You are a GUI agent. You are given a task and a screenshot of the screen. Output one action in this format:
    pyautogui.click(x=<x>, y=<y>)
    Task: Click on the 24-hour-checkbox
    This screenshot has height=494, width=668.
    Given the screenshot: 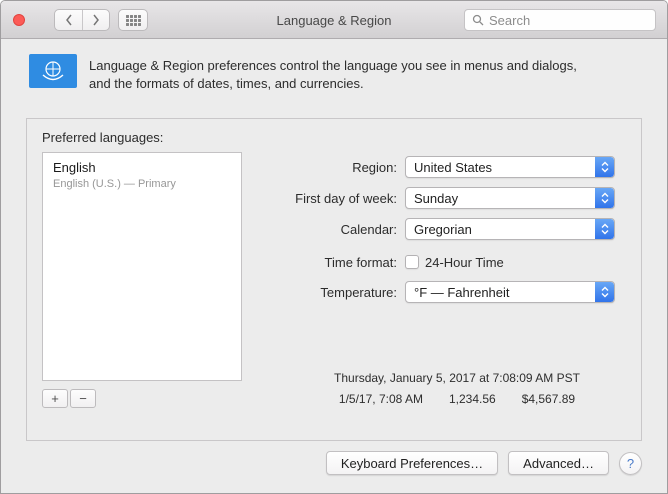 What is the action you would take?
    pyautogui.click(x=412, y=262)
    